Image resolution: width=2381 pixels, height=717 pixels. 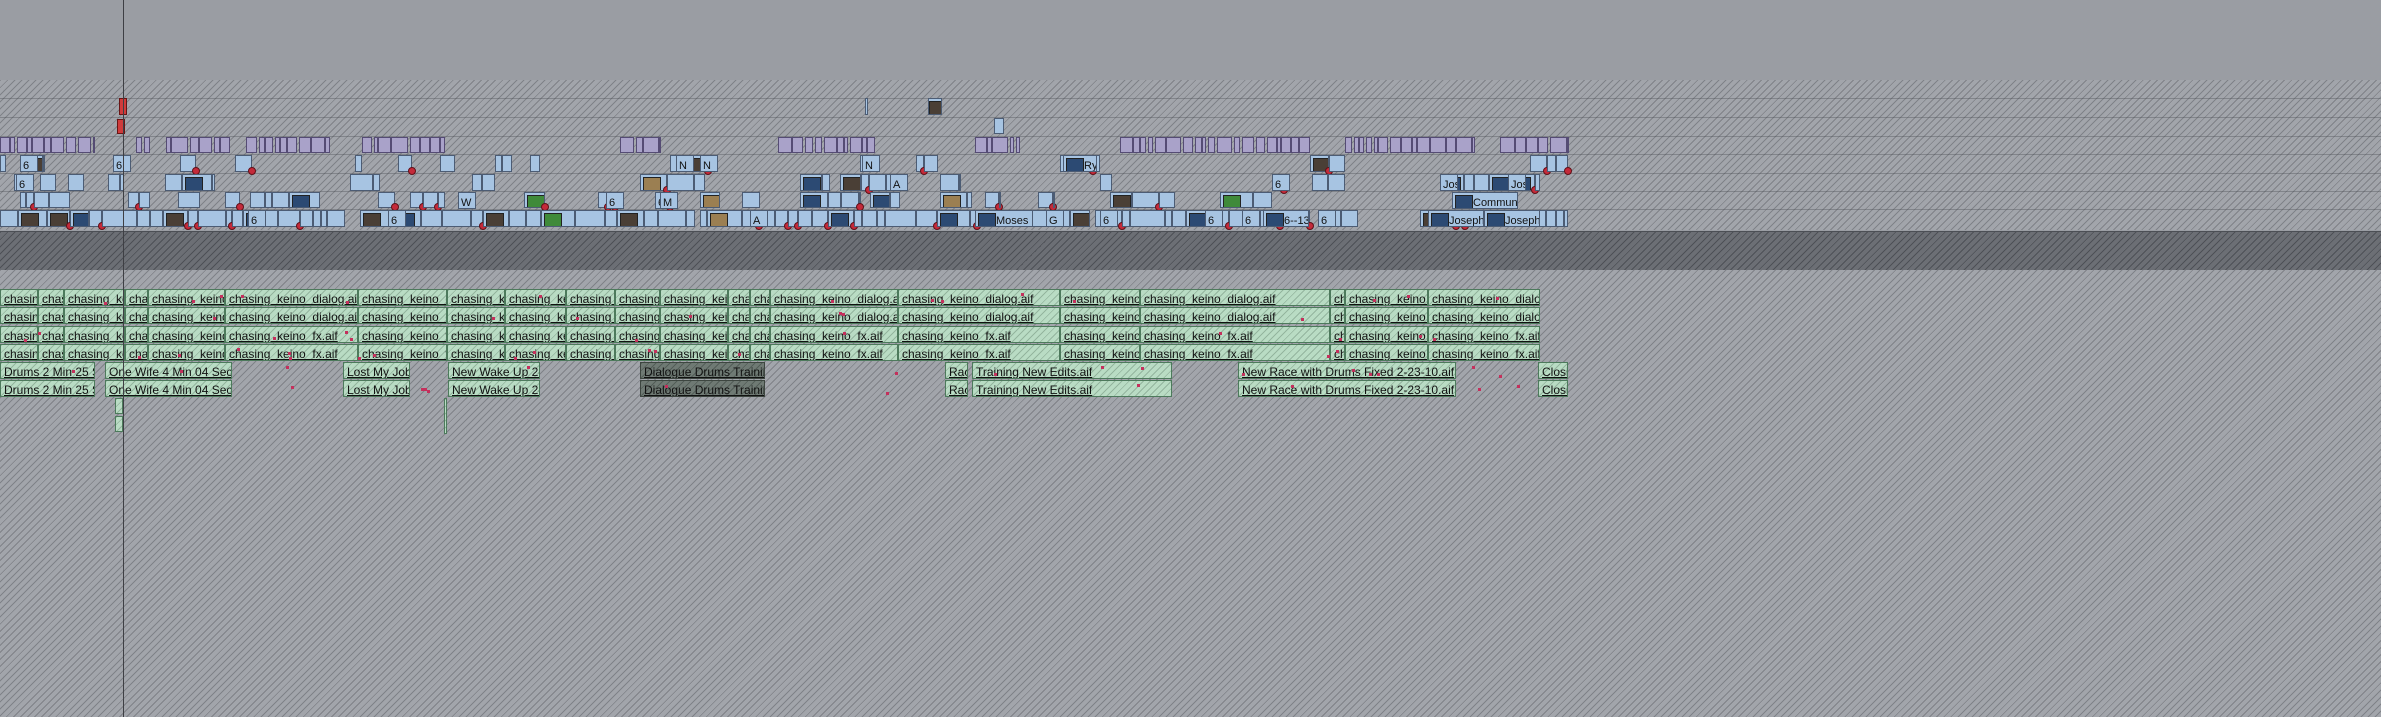 I want to click on audio-clip: New Race with Drums Fixed 2-23-10.aif, so click(x=1347, y=388).